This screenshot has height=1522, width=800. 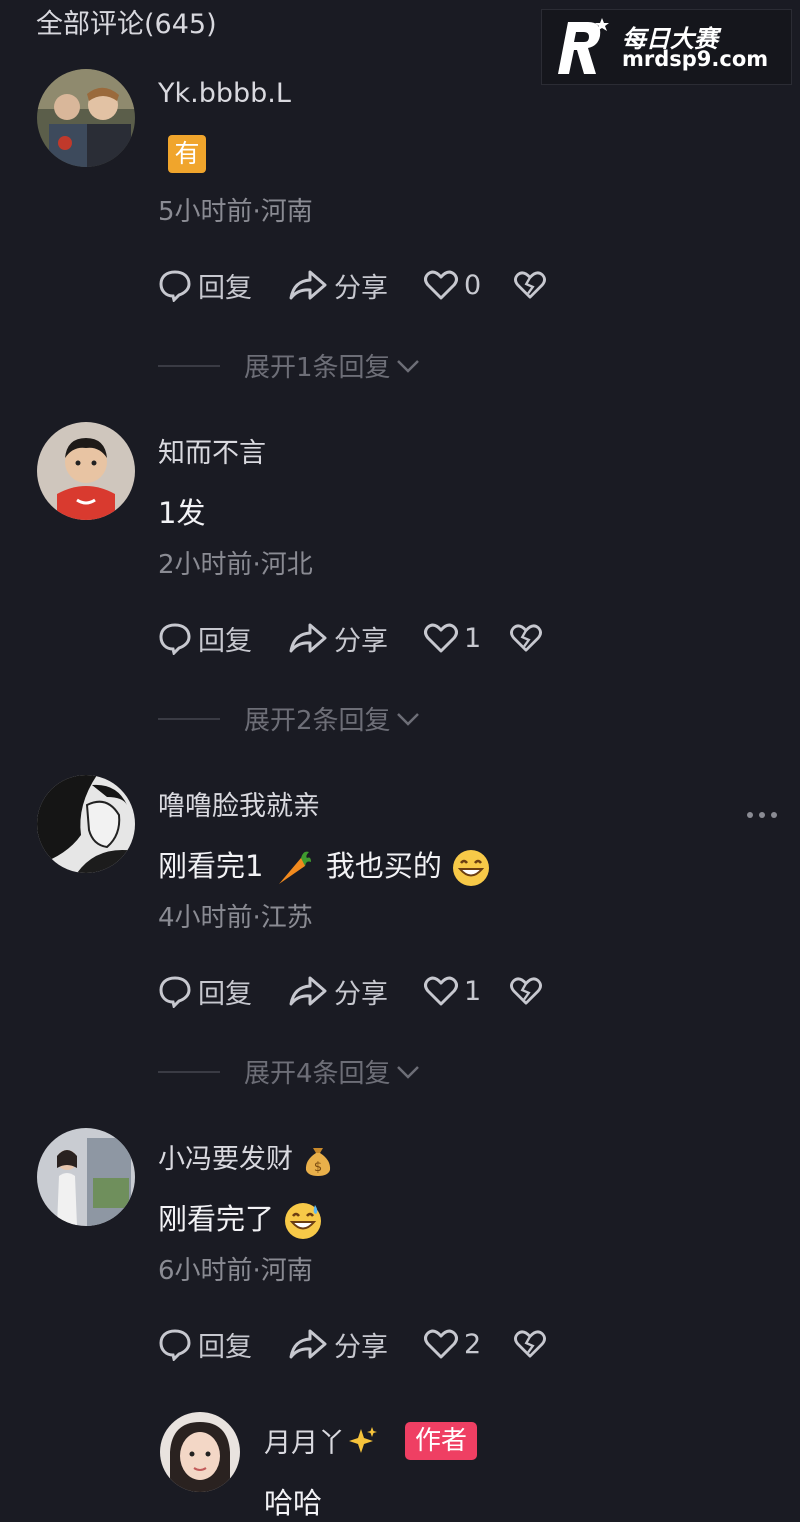 What do you see at coordinates (235, 918) in the screenshot?
I see `comment-time-location: 4小时前·江苏` at bounding box center [235, 918].